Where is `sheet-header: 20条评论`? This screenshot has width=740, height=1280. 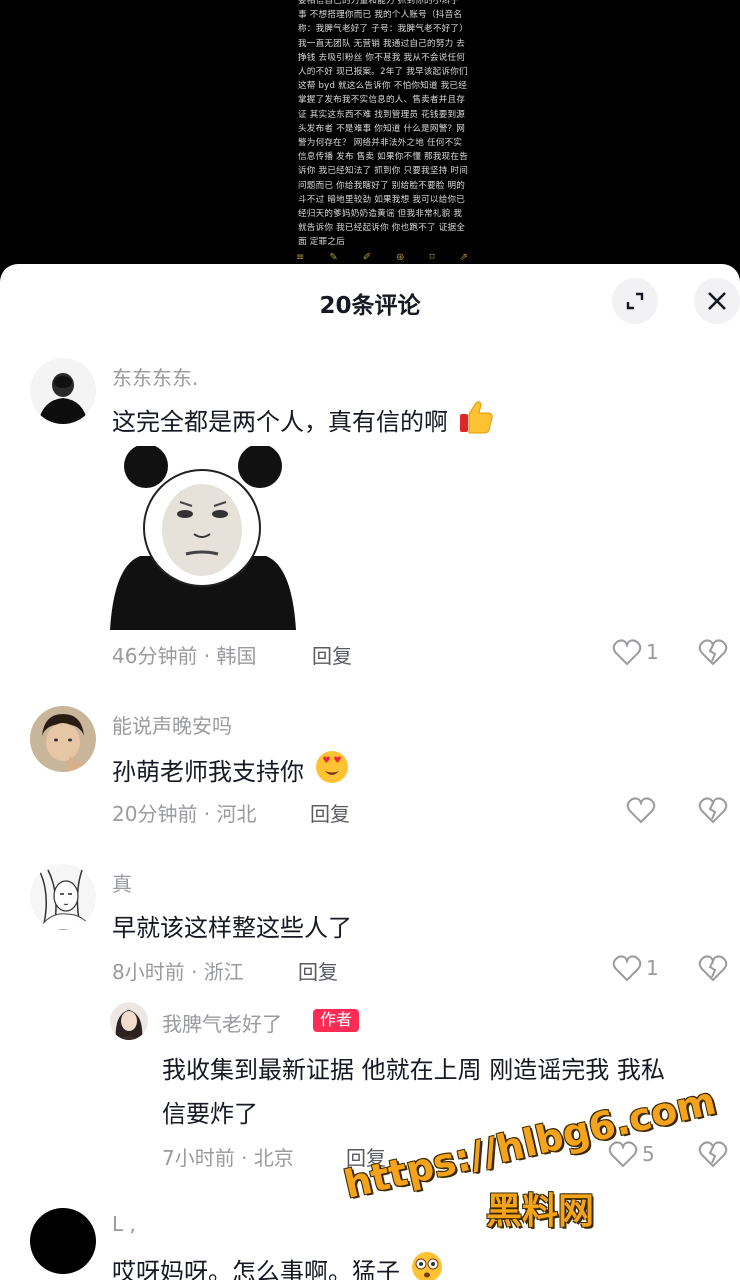
sheet-header: 20条评论 is located at coordinates (370, 301).